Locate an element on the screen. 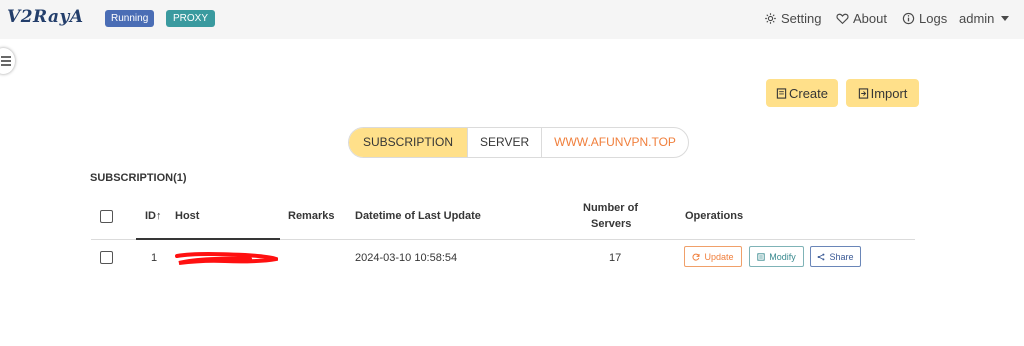  setting-label: Setting is located at coordinates (801, 18).